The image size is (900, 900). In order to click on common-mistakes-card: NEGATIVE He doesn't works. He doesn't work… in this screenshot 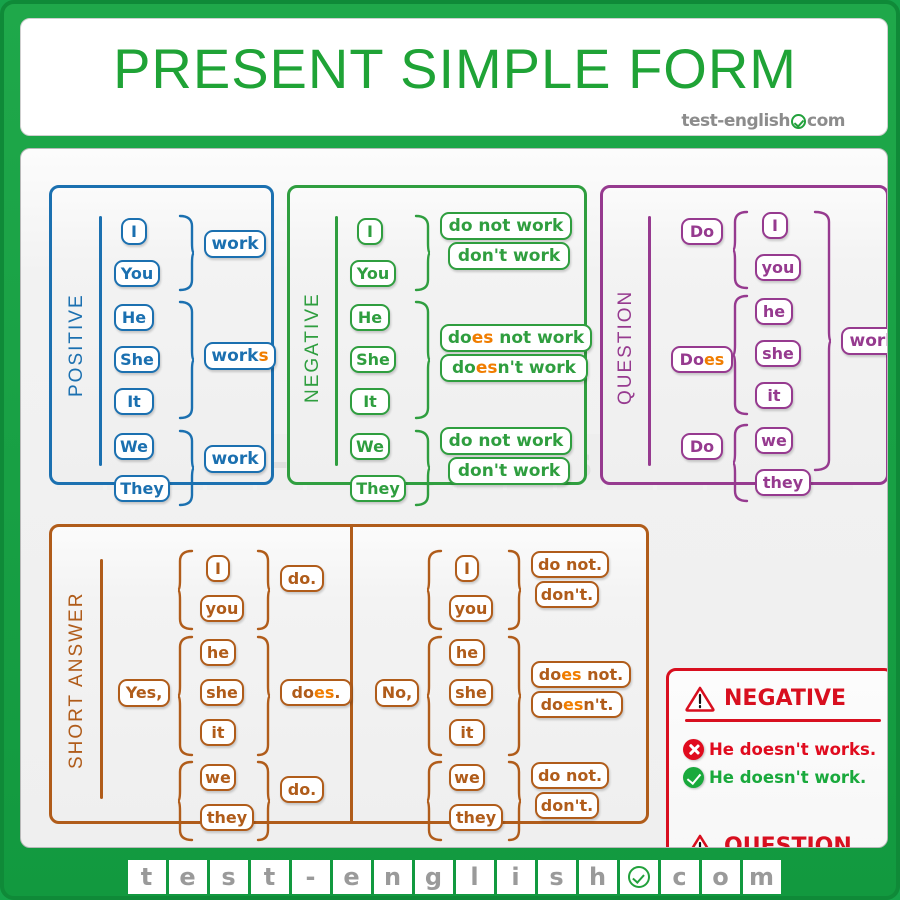, I will do `click(776, 758)`.